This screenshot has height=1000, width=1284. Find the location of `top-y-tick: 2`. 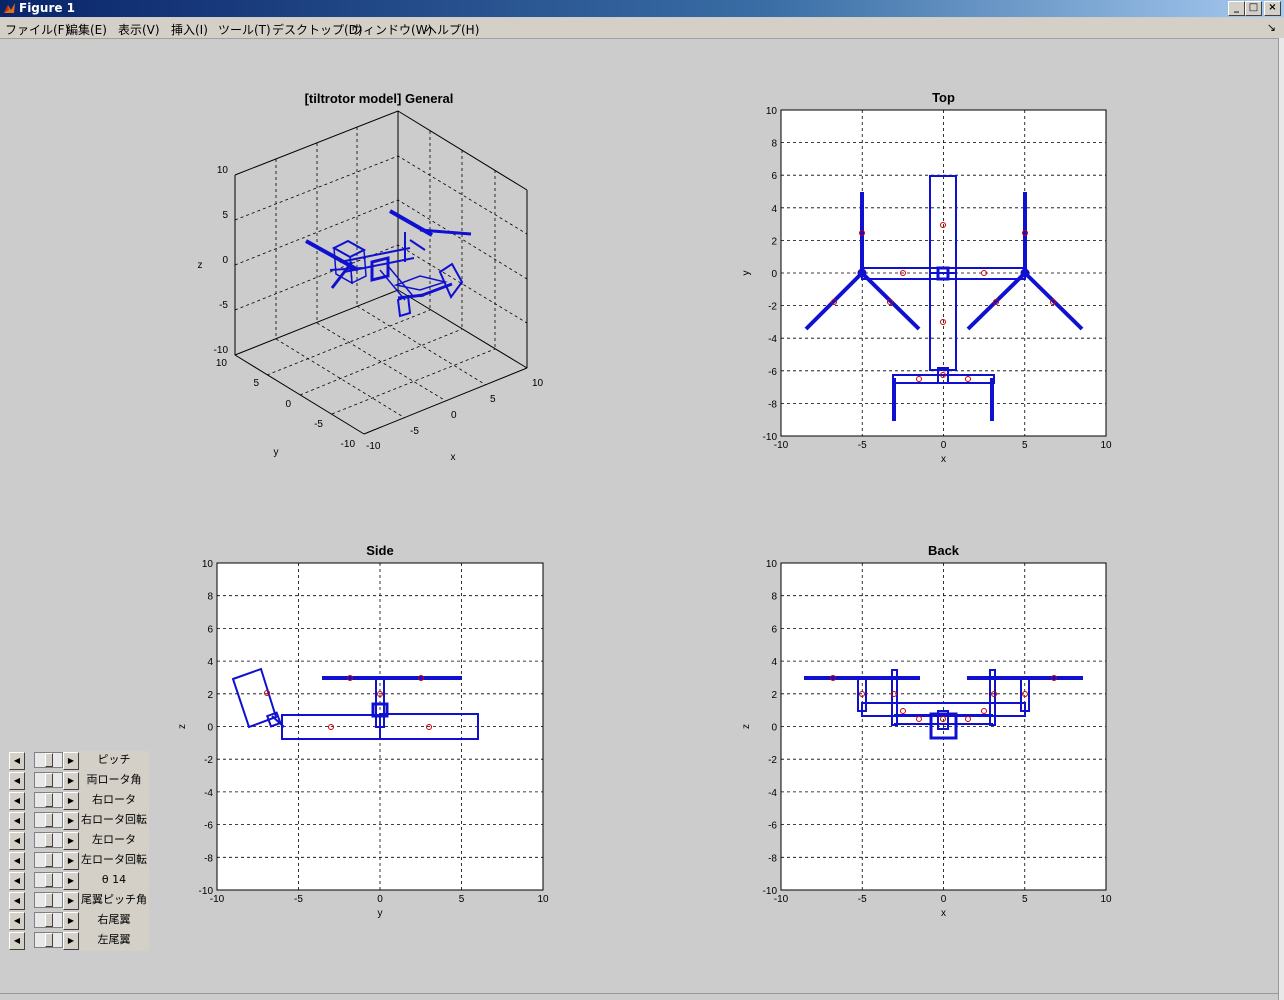

top-y-tick: 2 is located at coordinates (774, 241).